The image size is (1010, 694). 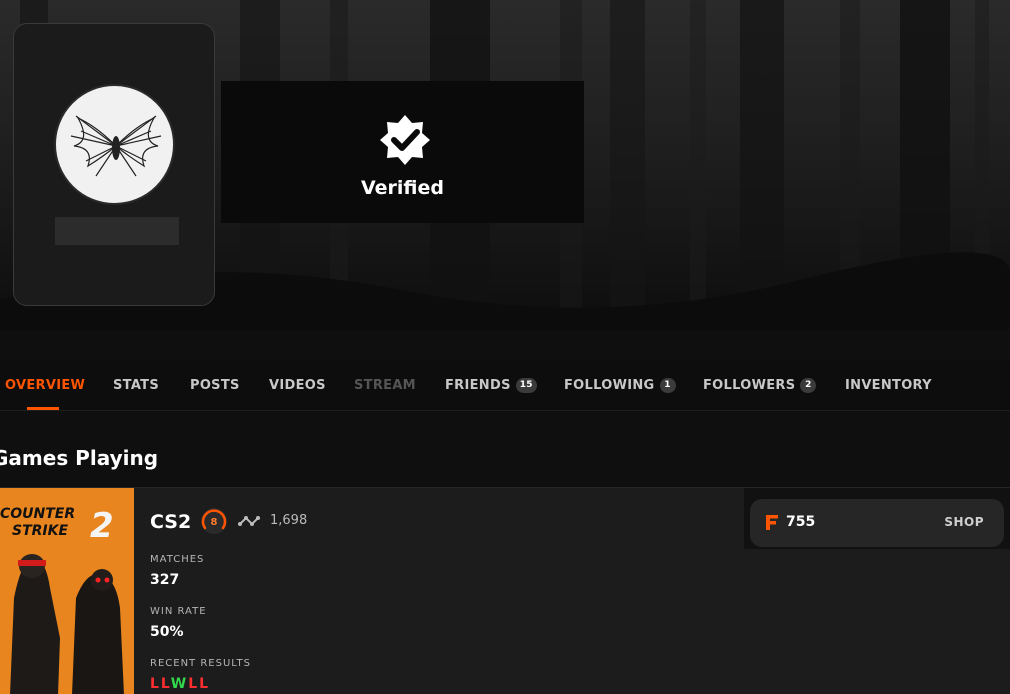 What do you see at coordinates (405, 140) in the screenshot?
I see `verified-badge-icon` at bounding box center [405, 140].